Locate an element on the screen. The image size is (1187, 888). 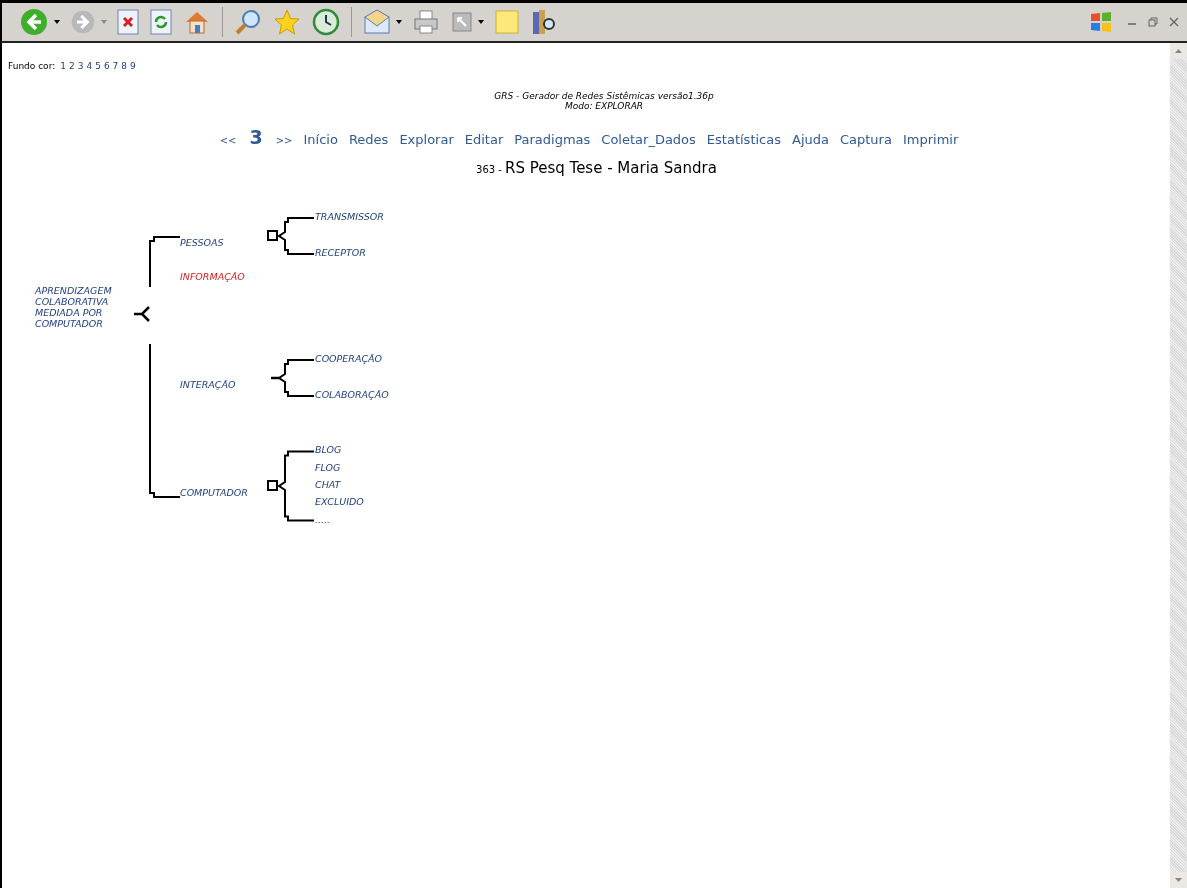
refresh-icon is located at coordinates (161, 22).